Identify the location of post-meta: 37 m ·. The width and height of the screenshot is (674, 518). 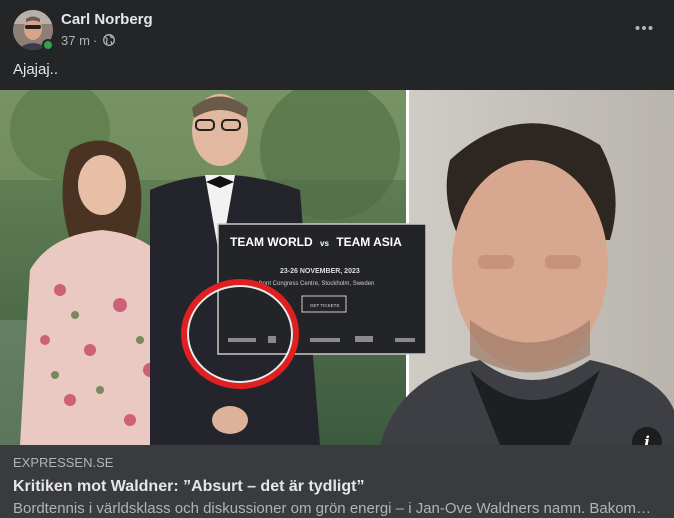
(88, 40).